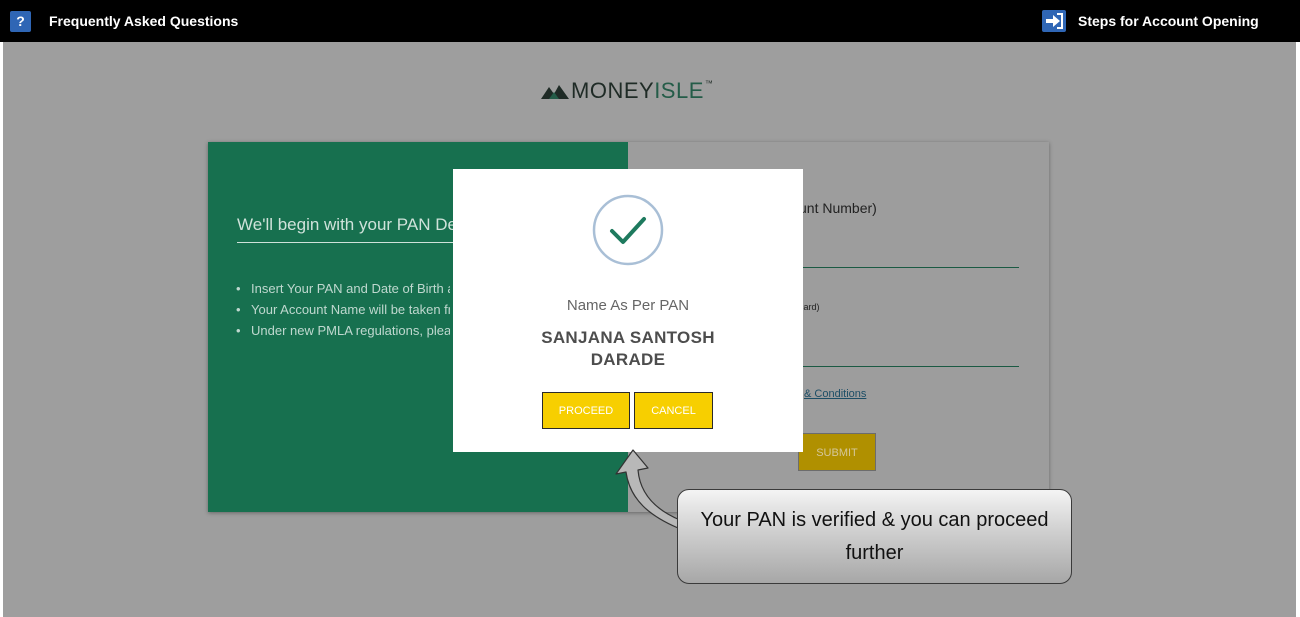  I want to click on checkmark-circle-icon, so click(628, 230).